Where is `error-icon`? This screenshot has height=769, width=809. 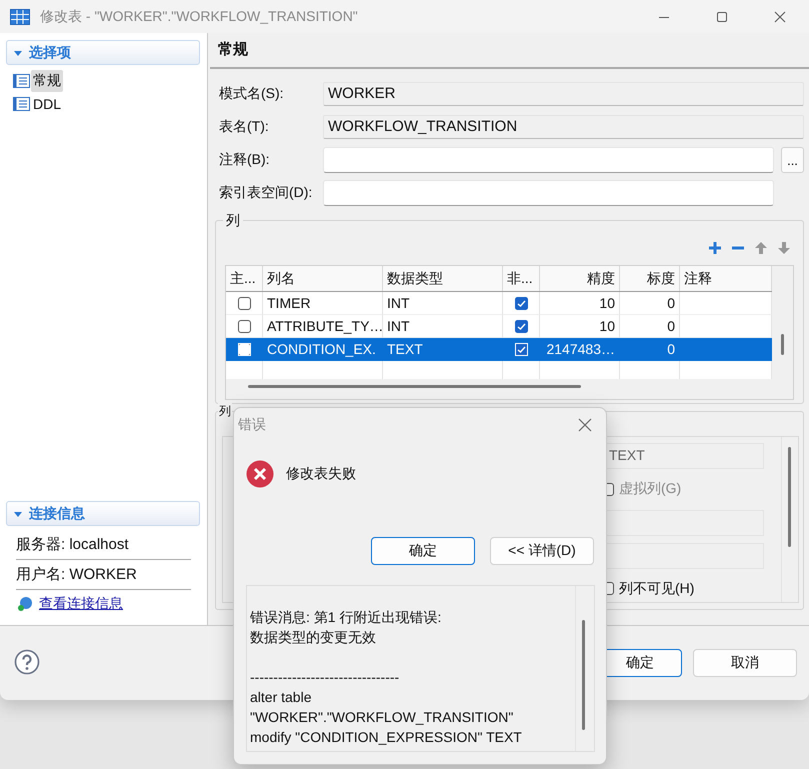 error-icon is located at coordinates (260, 474).